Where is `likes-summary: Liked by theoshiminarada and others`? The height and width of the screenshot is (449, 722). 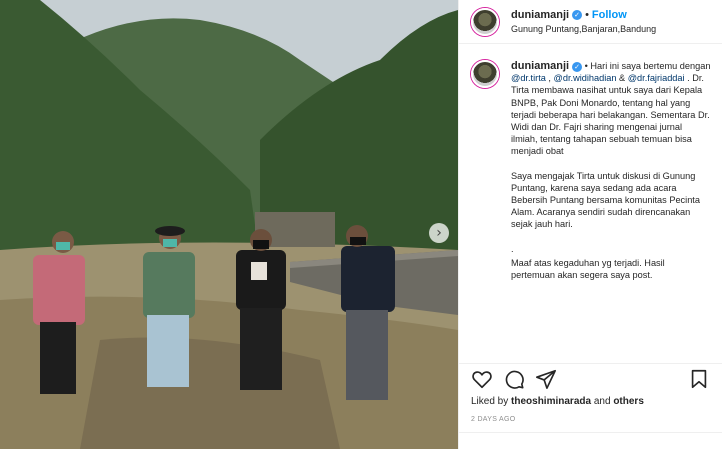 likes-summary: Liked by theoshiminarada and others is located at coordinates (557, 401).